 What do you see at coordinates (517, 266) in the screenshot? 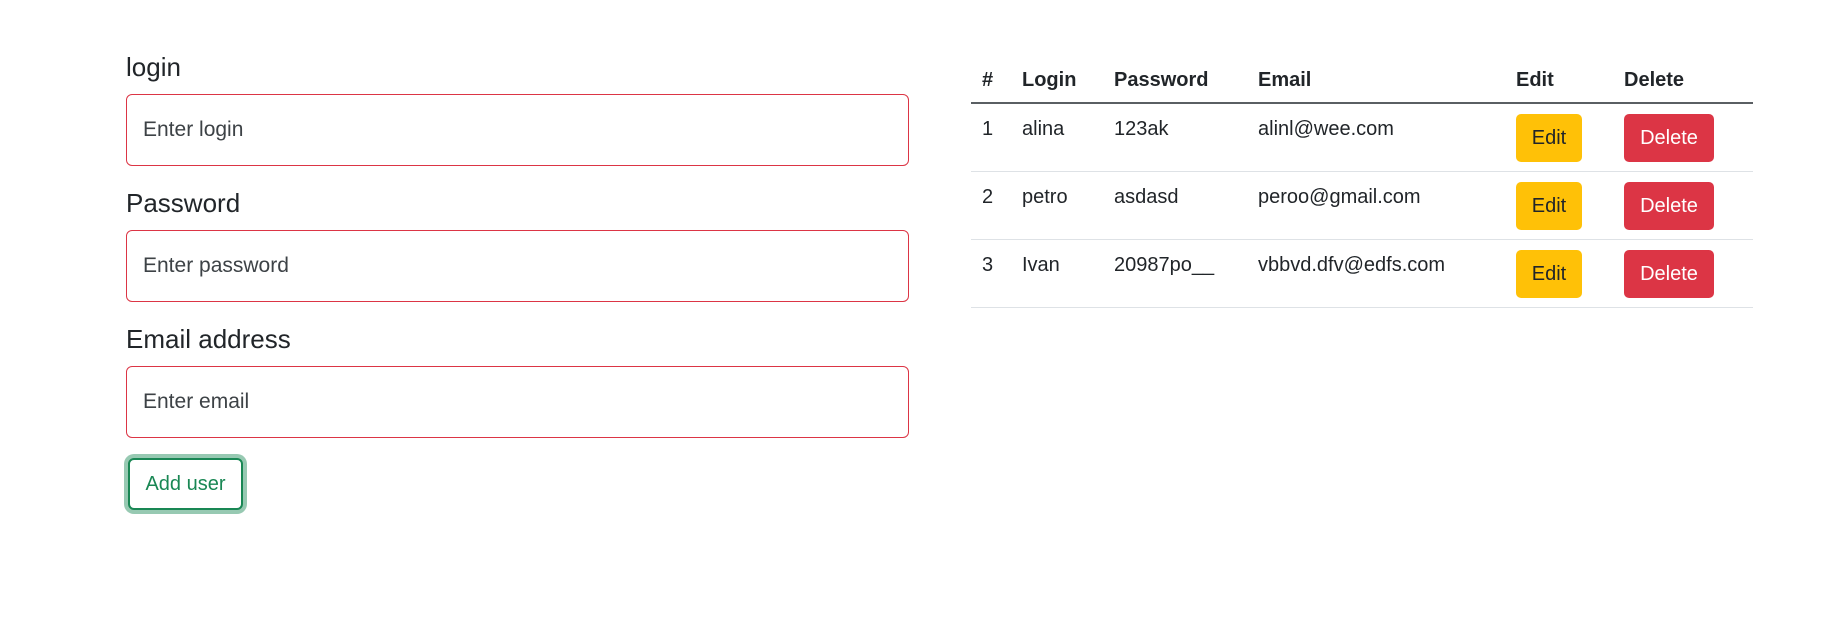
I see `password-input` at bounding box center [517, 266].